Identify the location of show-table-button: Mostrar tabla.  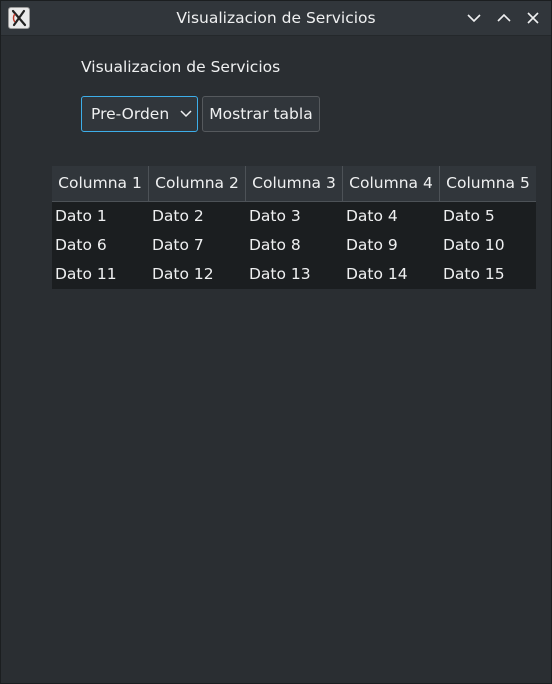
(261, 114).